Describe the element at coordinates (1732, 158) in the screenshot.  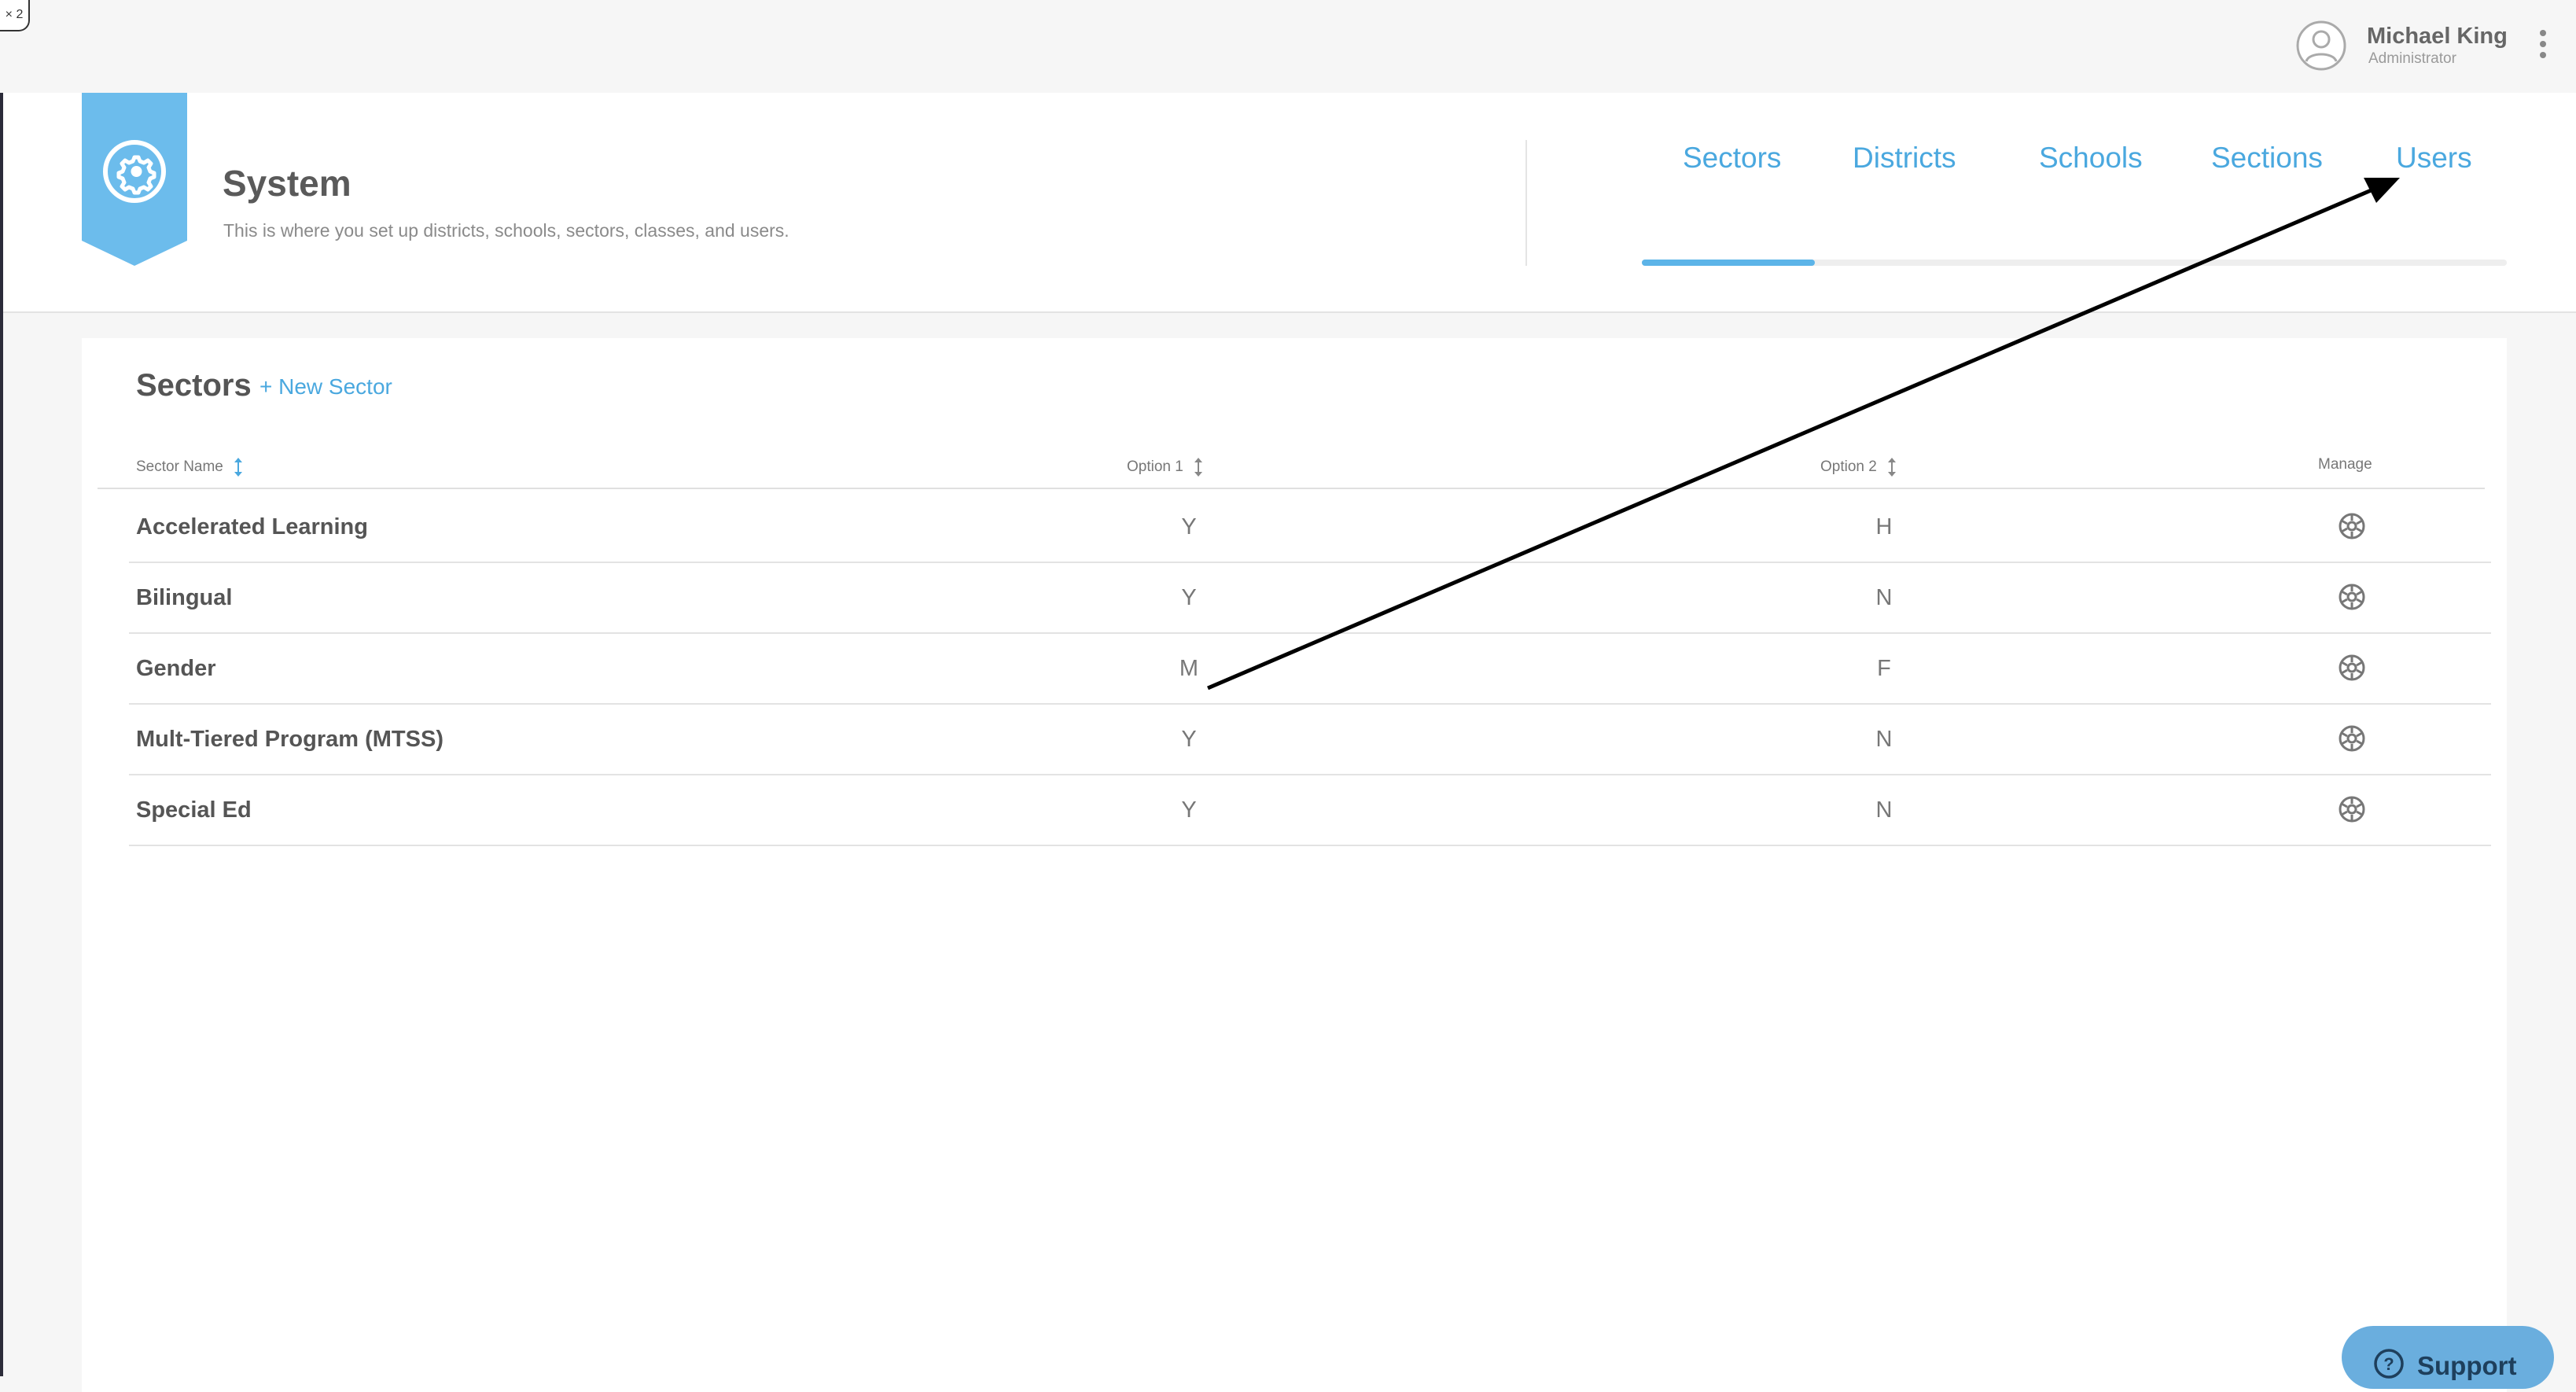
I see `tab-sectors: Sectors` at that location.